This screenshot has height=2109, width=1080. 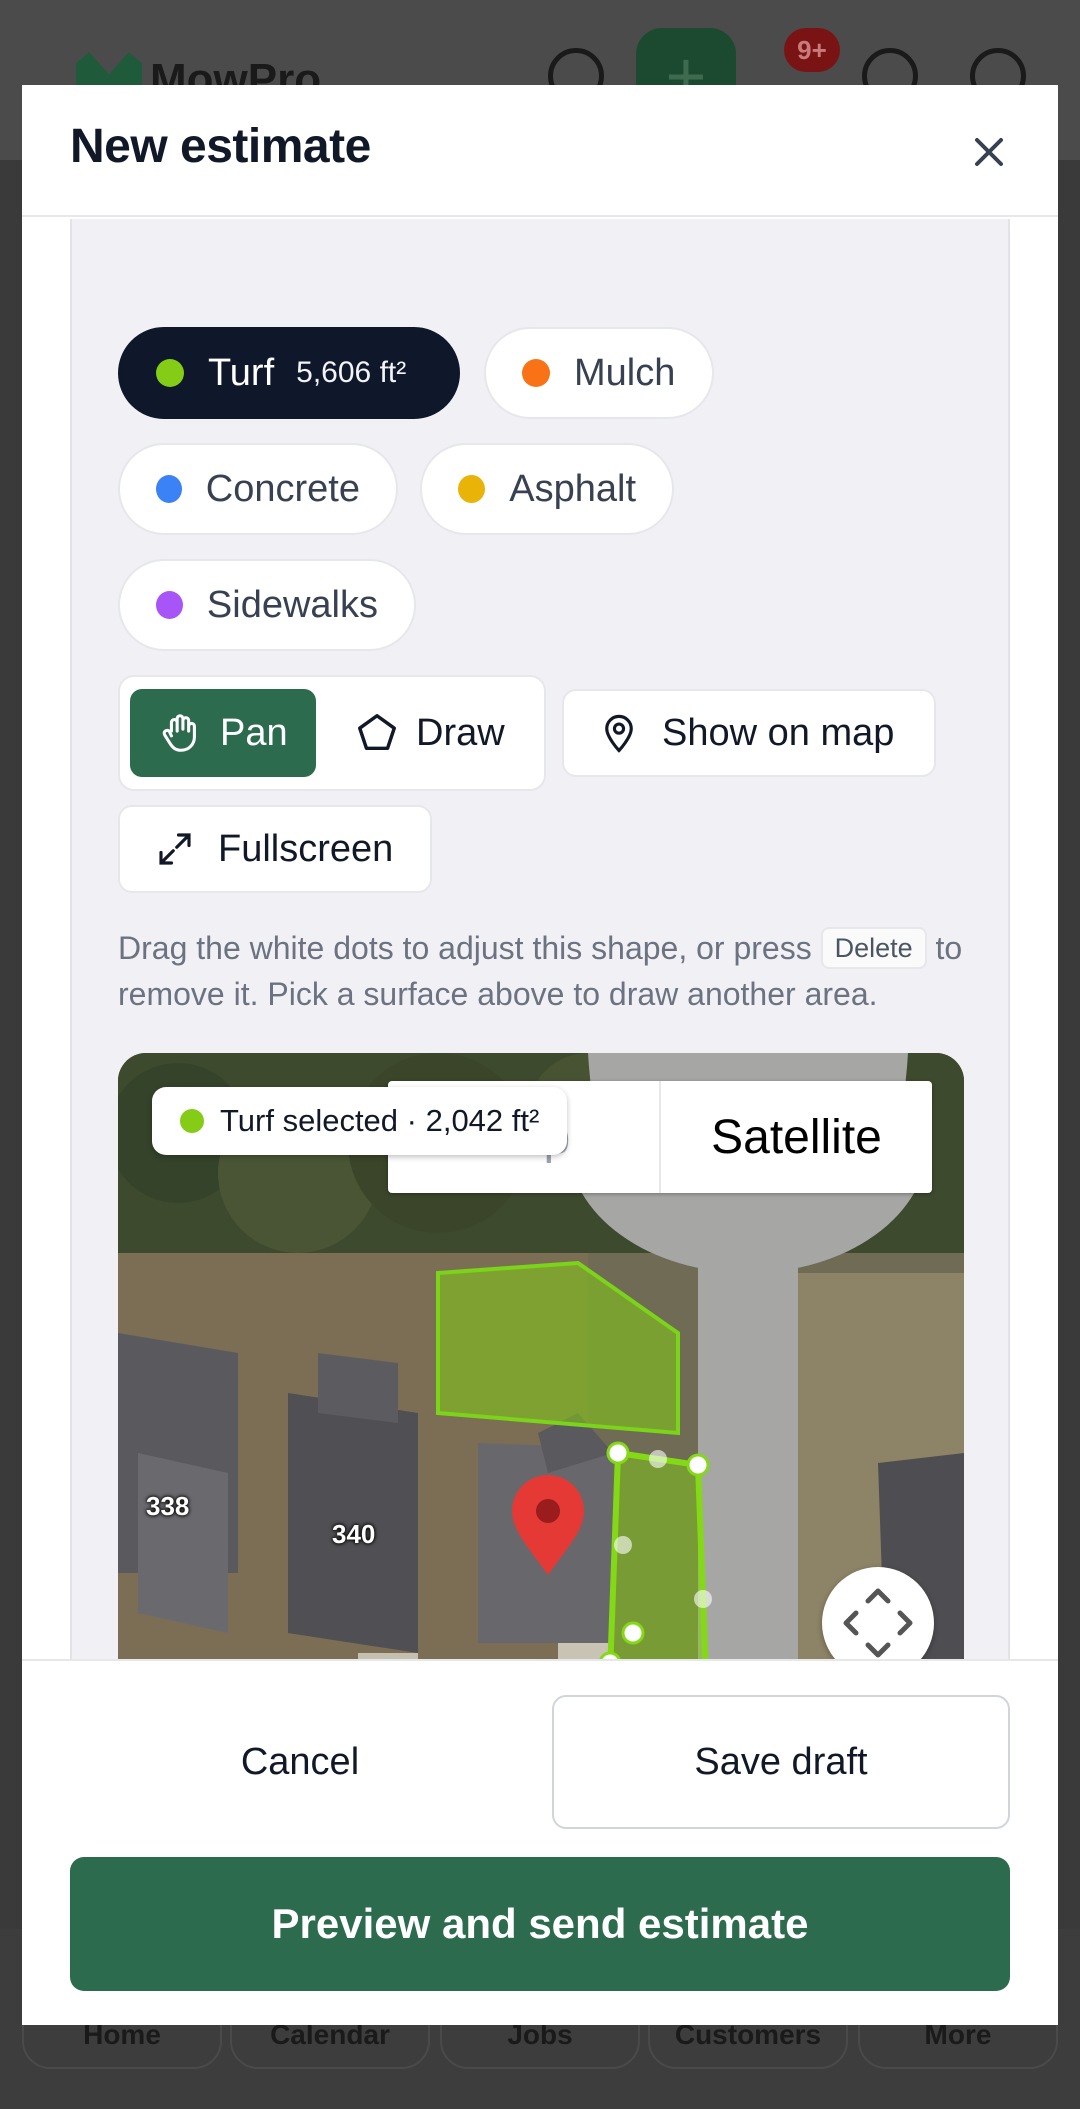 What do you see at coordinates (282, 488) in the screenshot?
I see `surface-label: Concrete` at bounding box center [282, 488].